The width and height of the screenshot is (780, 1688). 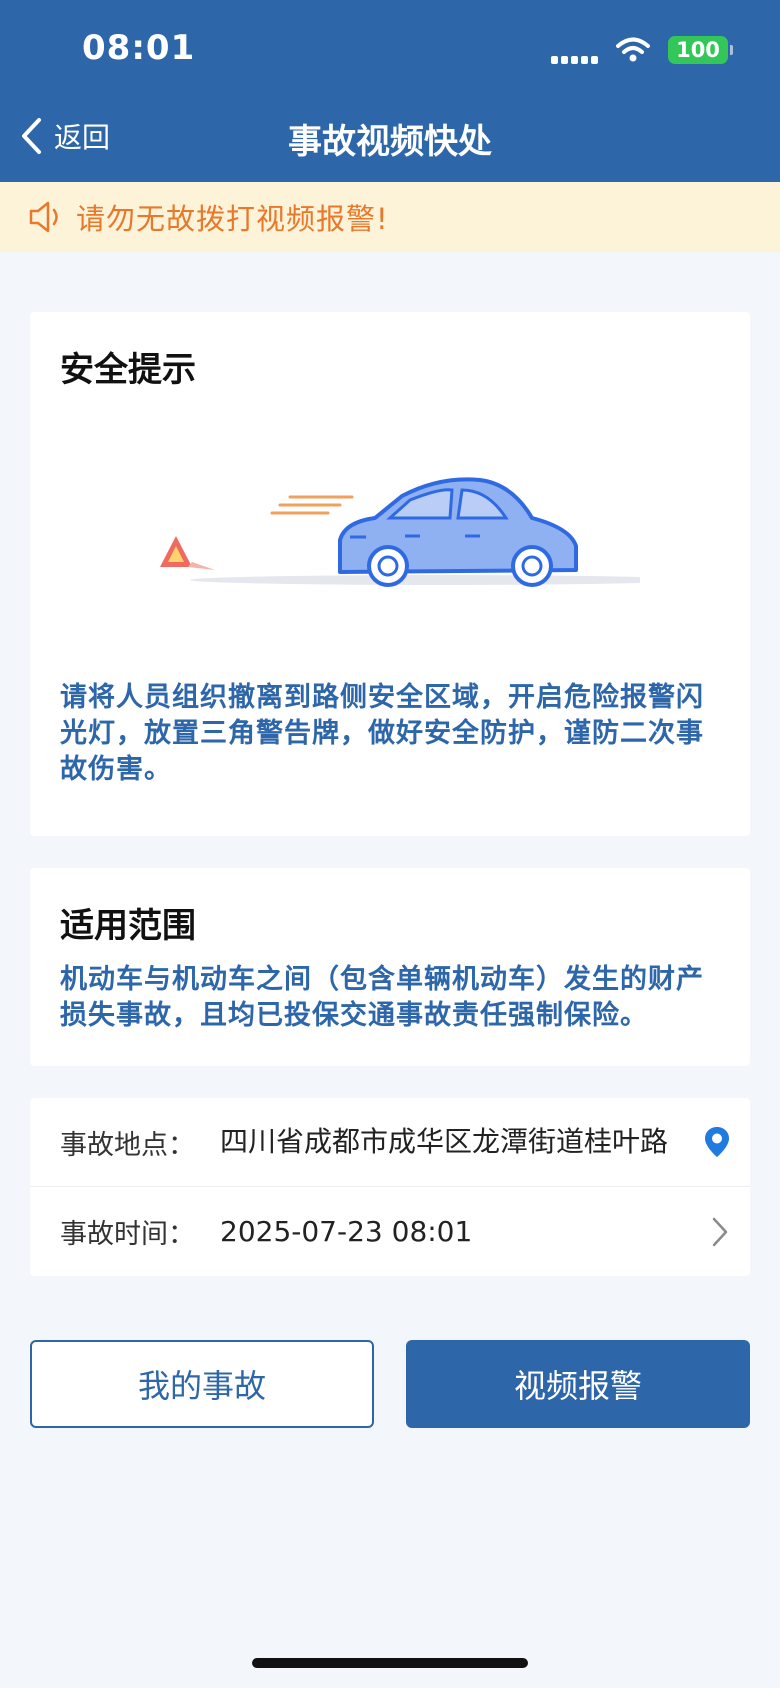 What do you see at coordinates (127, 1234) in the screenshot?
I see `time-label: 事故时间：` at bounding box center [127, 1234].